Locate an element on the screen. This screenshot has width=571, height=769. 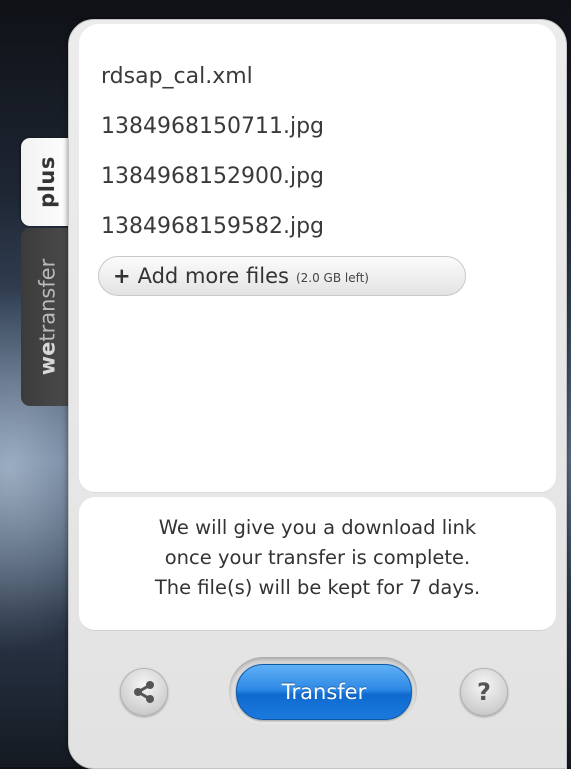
storage-remaining: (2.0 GB left) is located at coordinates (332, 278).